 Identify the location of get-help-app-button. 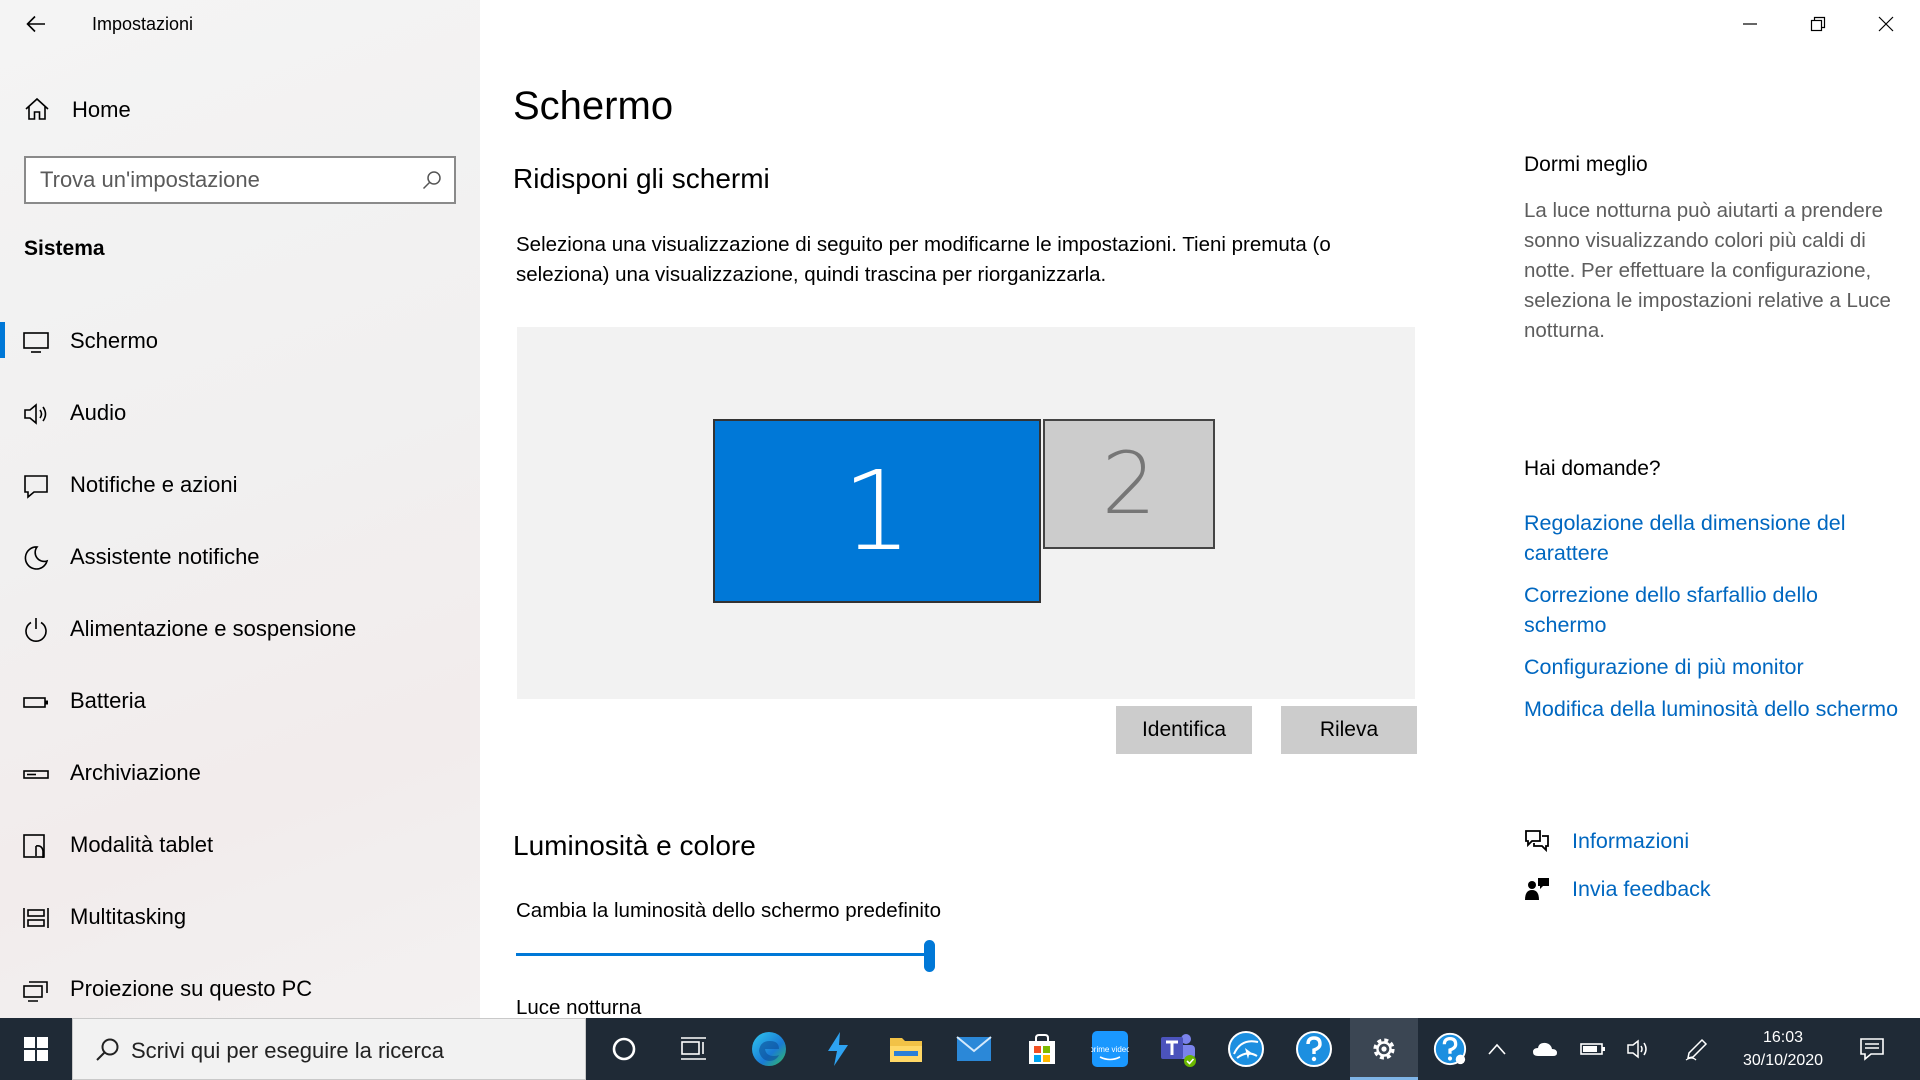
(1314, 1049).